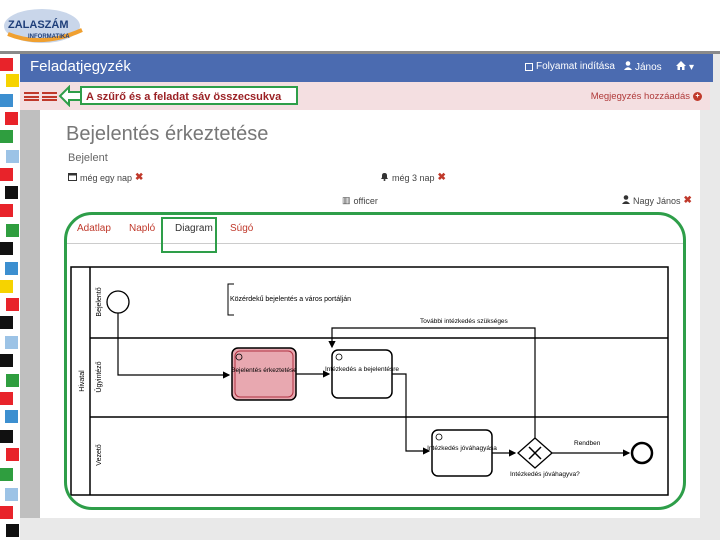  What do you see at coordinates (189, 95) in the screenshot?
I see `callout-label: A szűrő és a feladat sáv összecsukva` at bounding box center [189, 95].